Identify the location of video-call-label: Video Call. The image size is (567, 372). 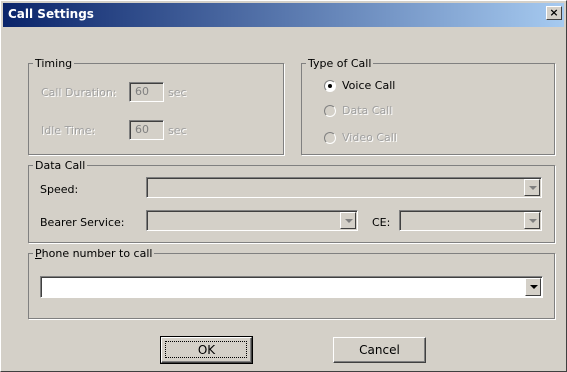
(369, 137).